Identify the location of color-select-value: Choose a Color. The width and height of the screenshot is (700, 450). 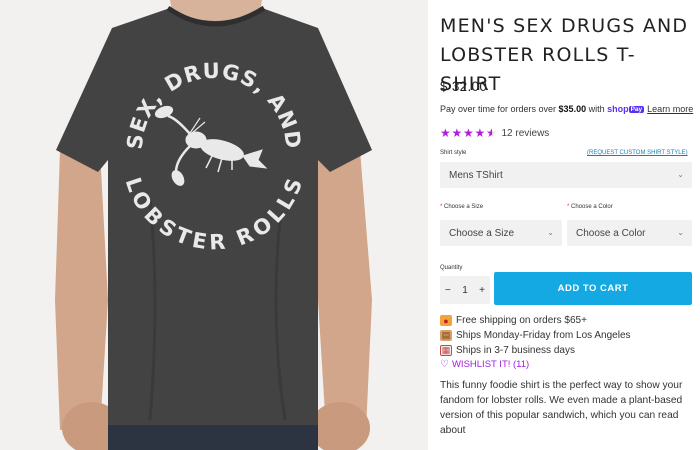
(611, 233).